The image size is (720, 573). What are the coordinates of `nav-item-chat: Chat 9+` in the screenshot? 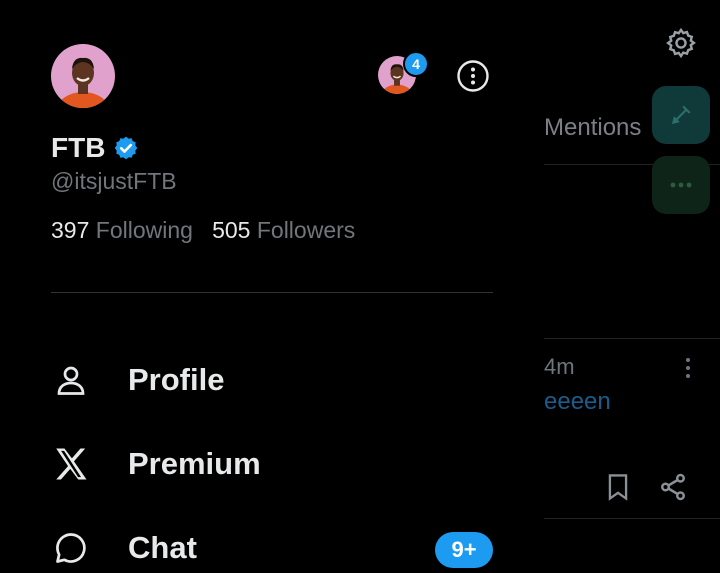 It's located at (272, 546).